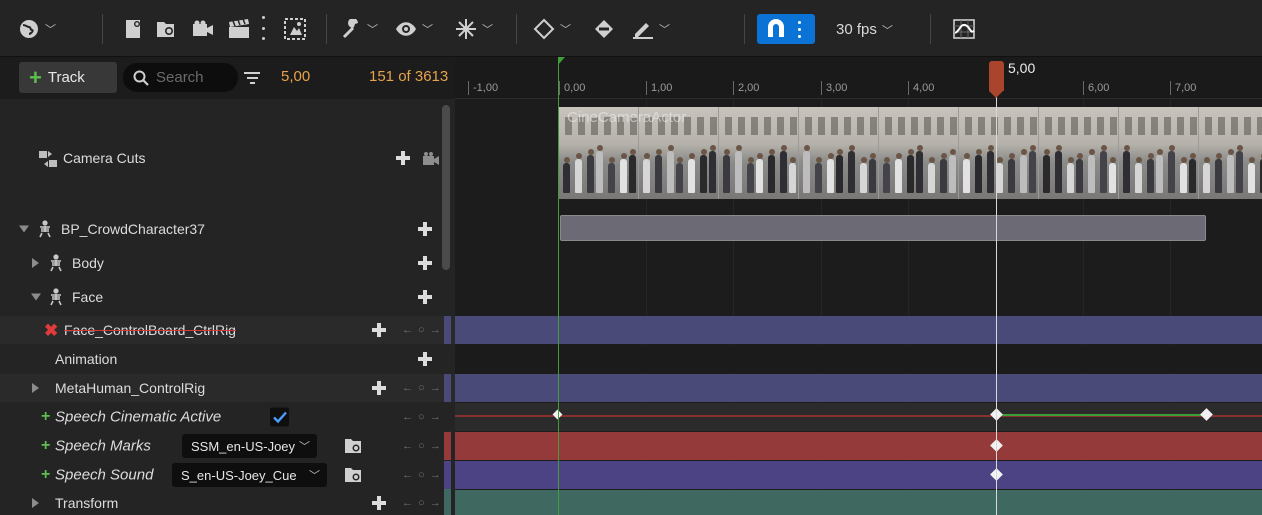 This screenshot has width=1262, height=515. I want to click on browse-button, so click(167, 29).